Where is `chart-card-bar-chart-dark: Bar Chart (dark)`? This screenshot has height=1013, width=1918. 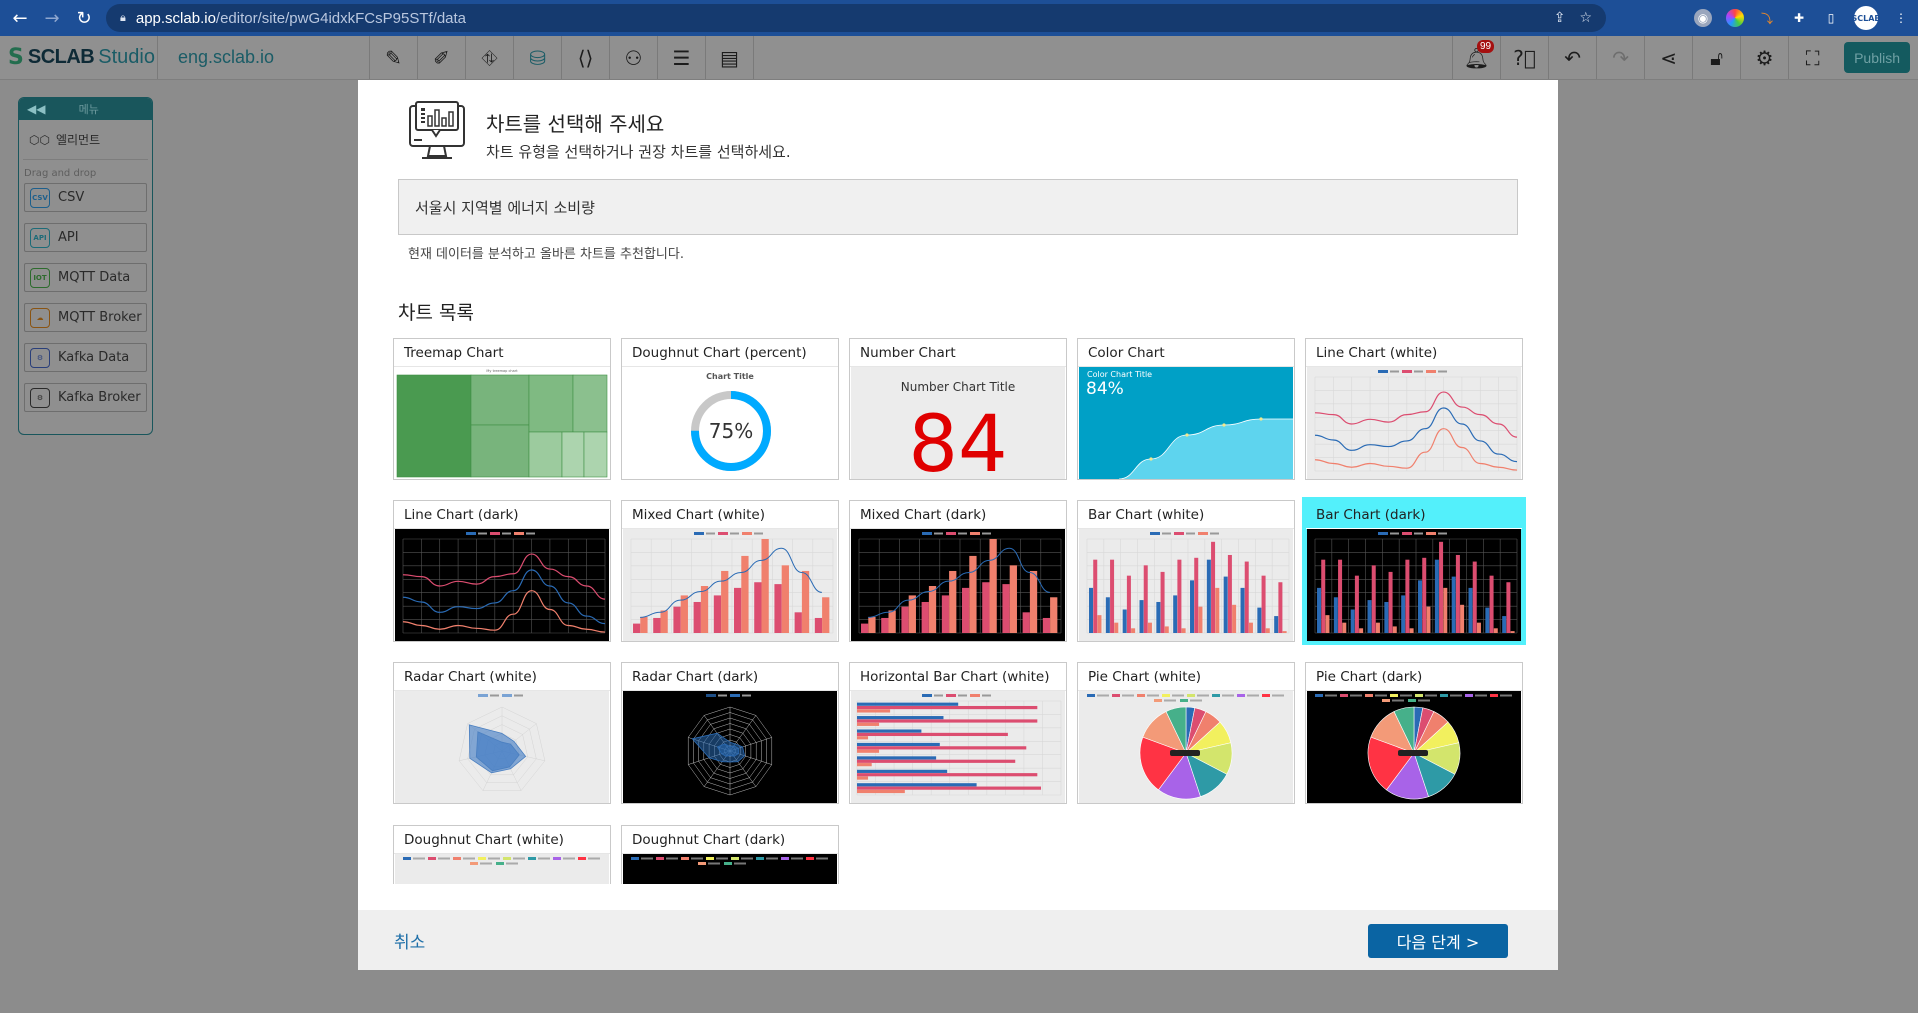
chart-card-bar-chart-dark: Bar Chart (dark) is located at coordinates (1414, 571).